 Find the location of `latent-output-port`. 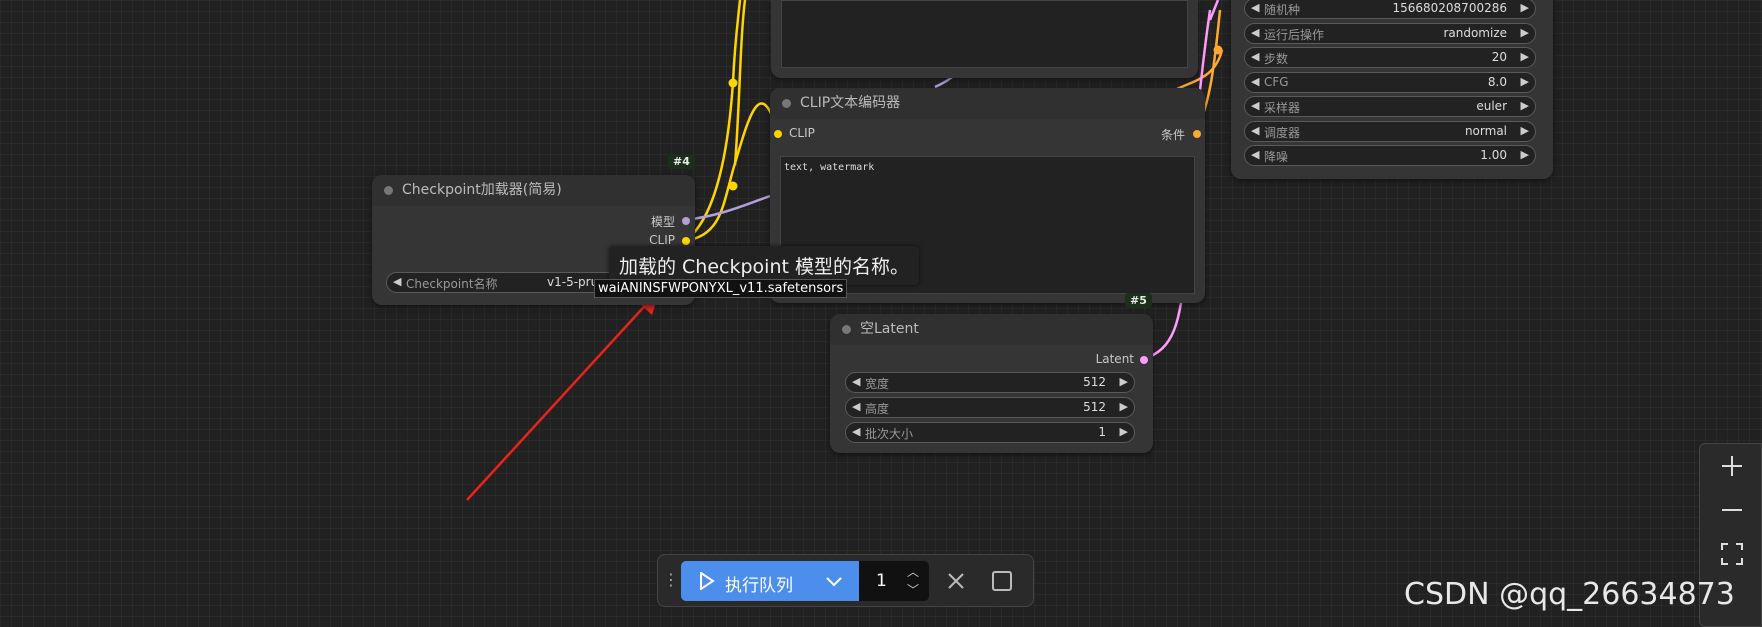

latent-output-port is located at coordinates (1144, 360).